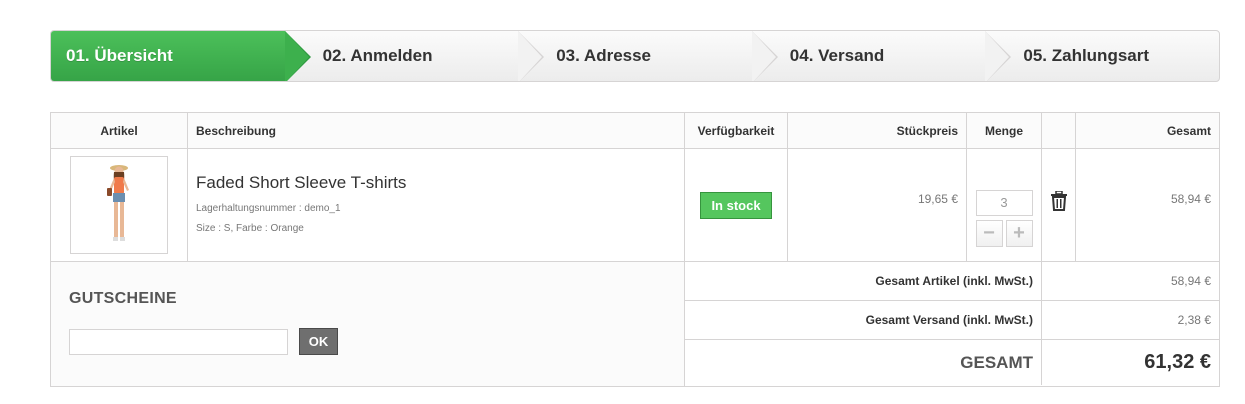  Describe the element at coordinates (436, 130) in the screenshot. I see `header-description: Beschreibung` at that location.